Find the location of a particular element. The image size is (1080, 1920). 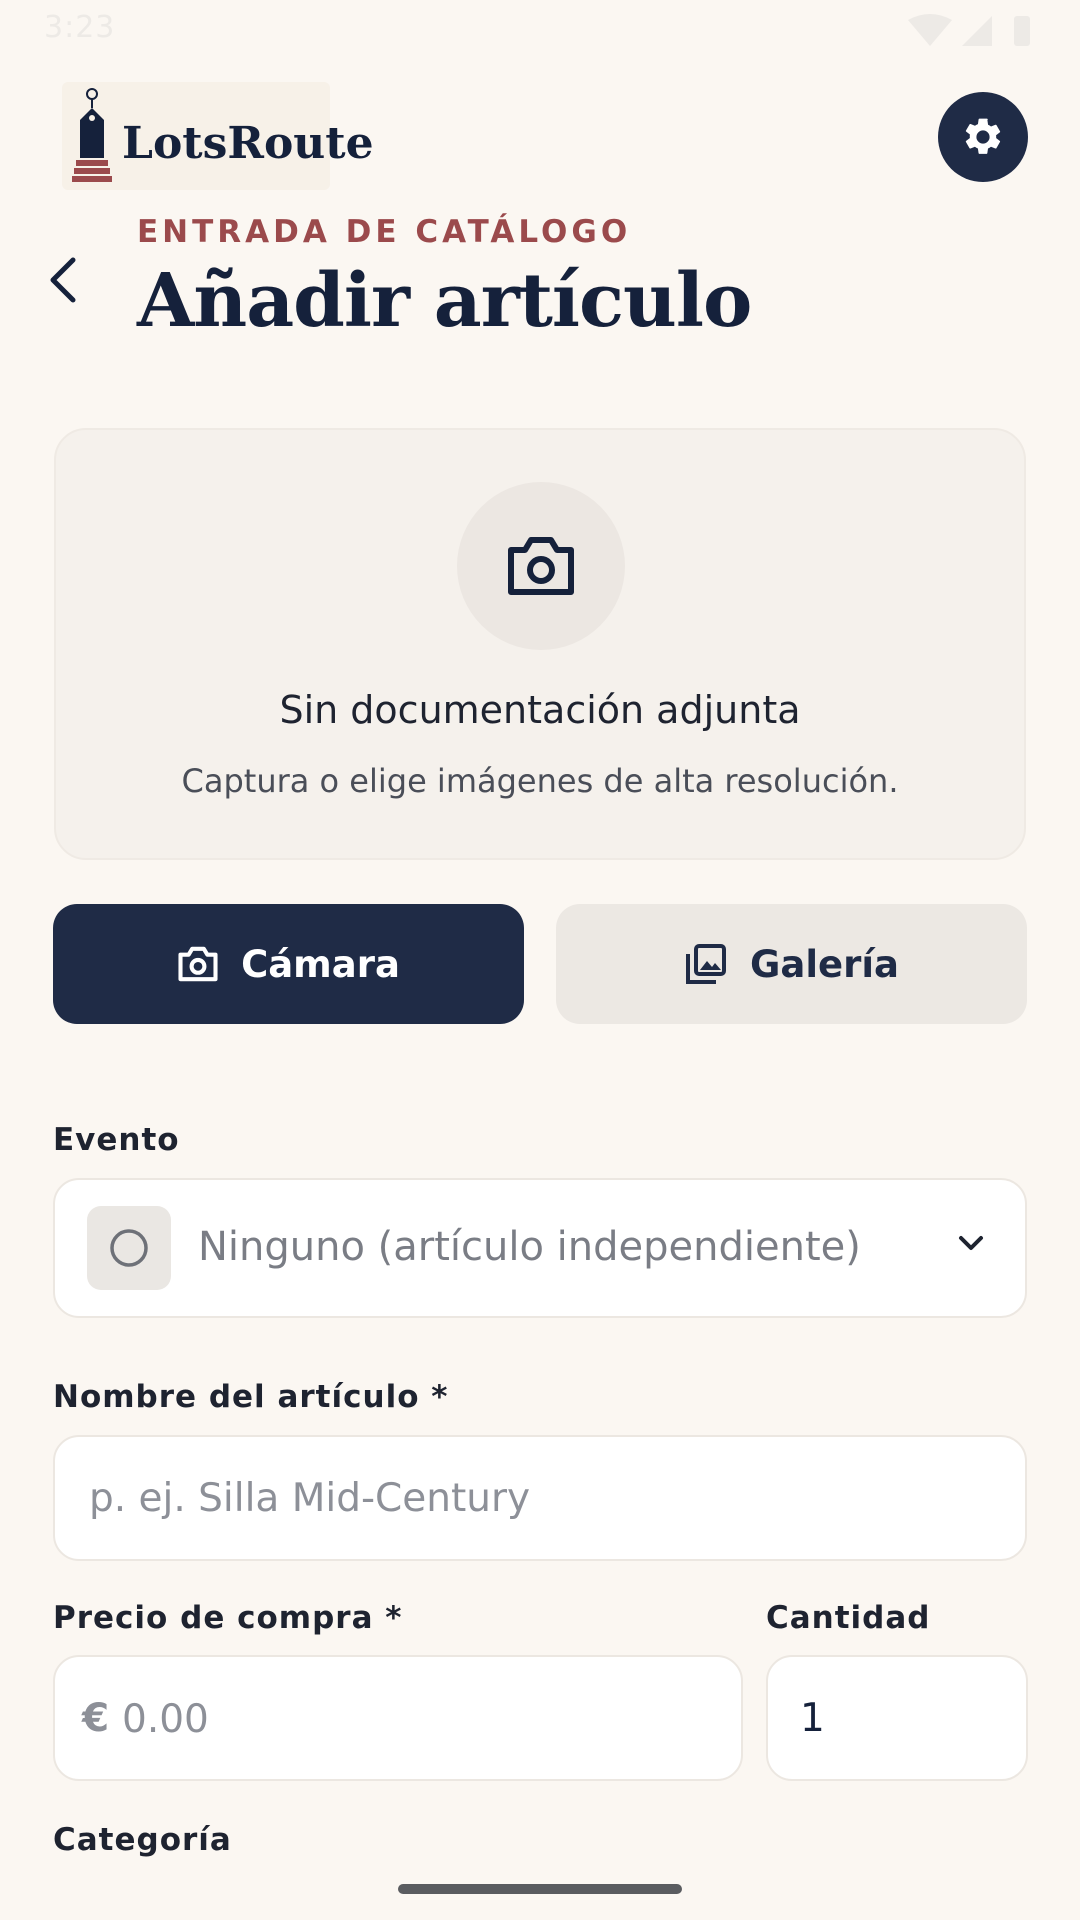

event-icon-box is located at coordinates (129, 1248).